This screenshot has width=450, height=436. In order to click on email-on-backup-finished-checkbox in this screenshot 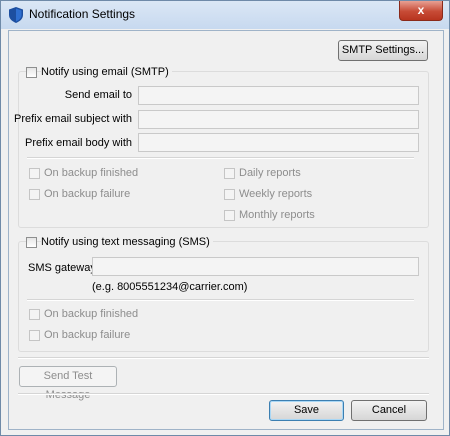, I will do `click(34, 173)`.